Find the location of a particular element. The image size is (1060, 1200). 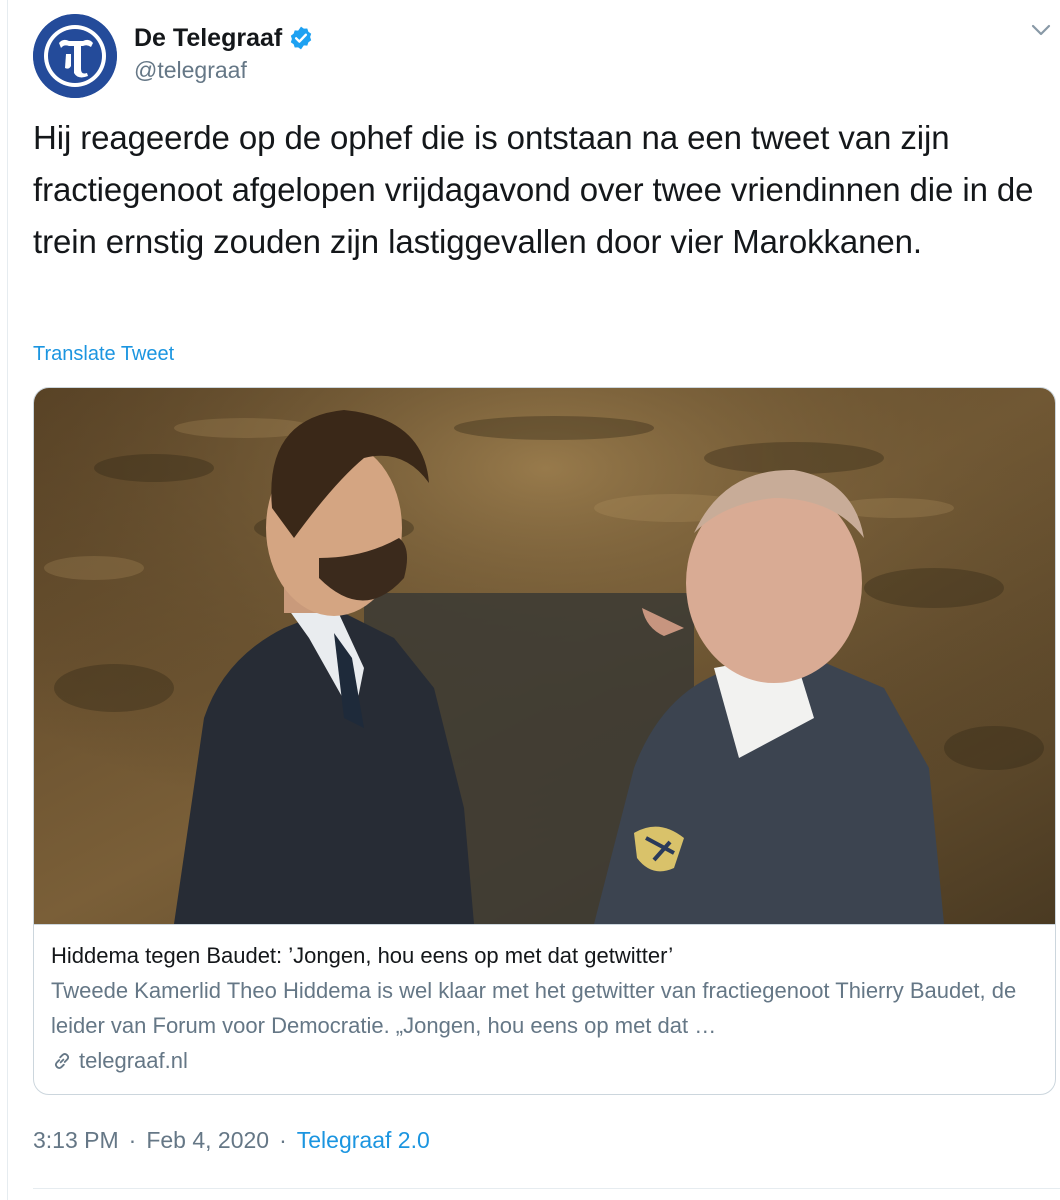

chevron-down-icon is located at coordinates (1041, 30).